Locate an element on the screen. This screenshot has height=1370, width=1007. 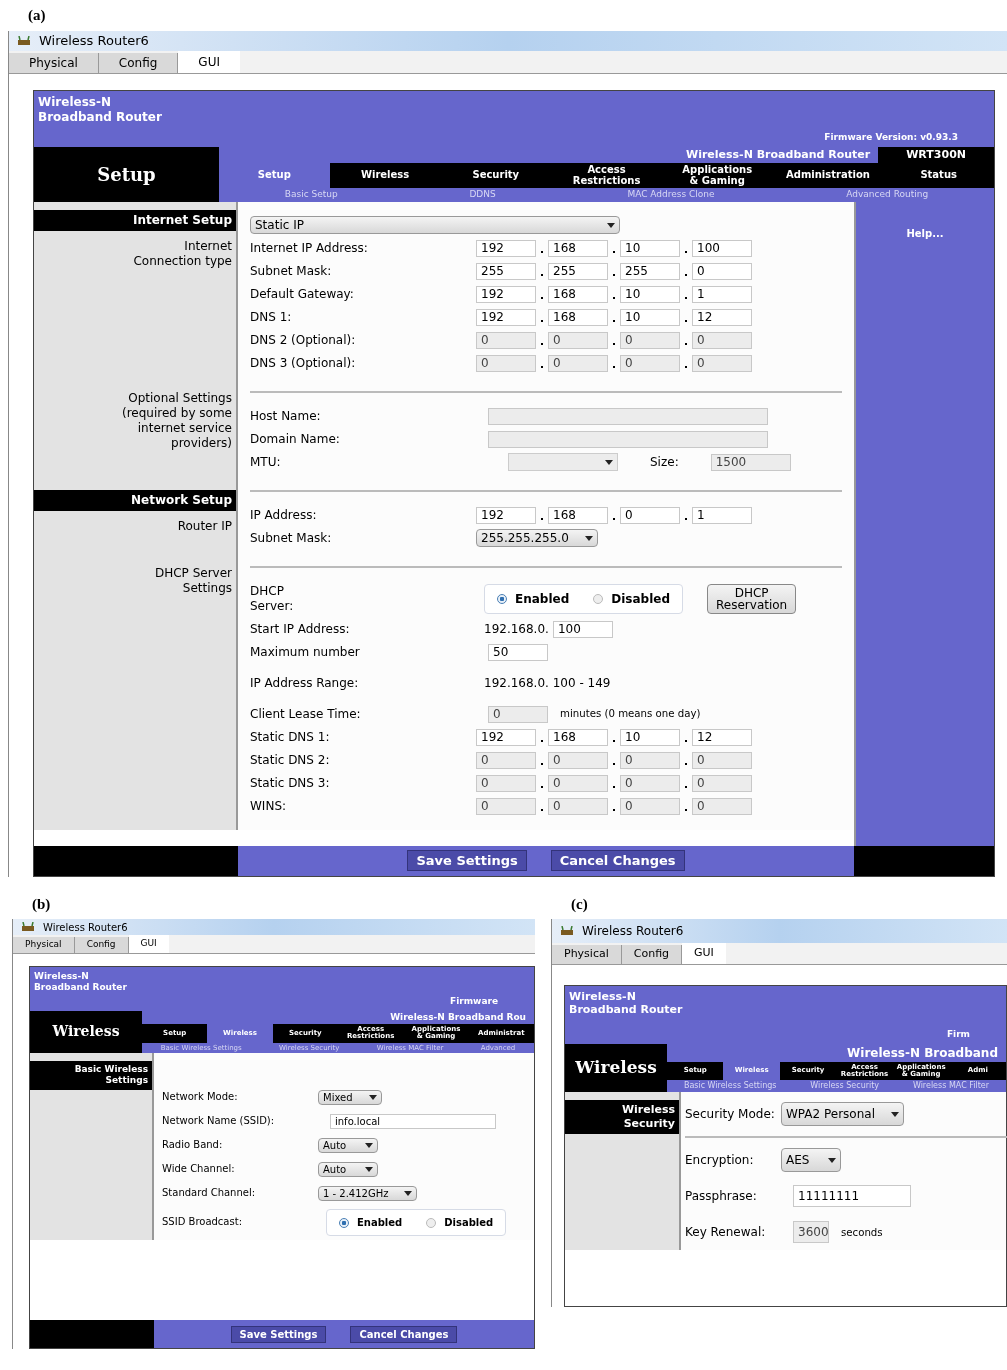
submenu-link: Advanced Routing is located at coordinates (887, 195).